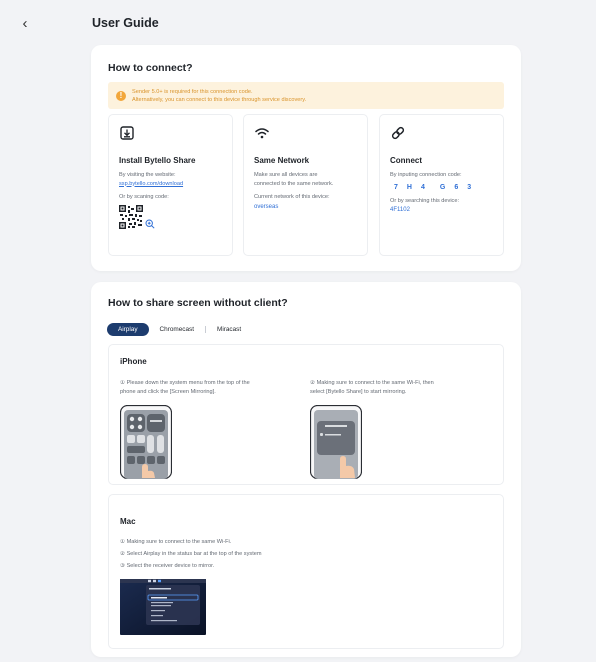 Image resolution: width=596 pixels, height=662 pixels. What do you see at coordinates (198, 303) in the screenshot?
I see `share-section-title: How to share screen without client?` at bounding box center [198, 303].